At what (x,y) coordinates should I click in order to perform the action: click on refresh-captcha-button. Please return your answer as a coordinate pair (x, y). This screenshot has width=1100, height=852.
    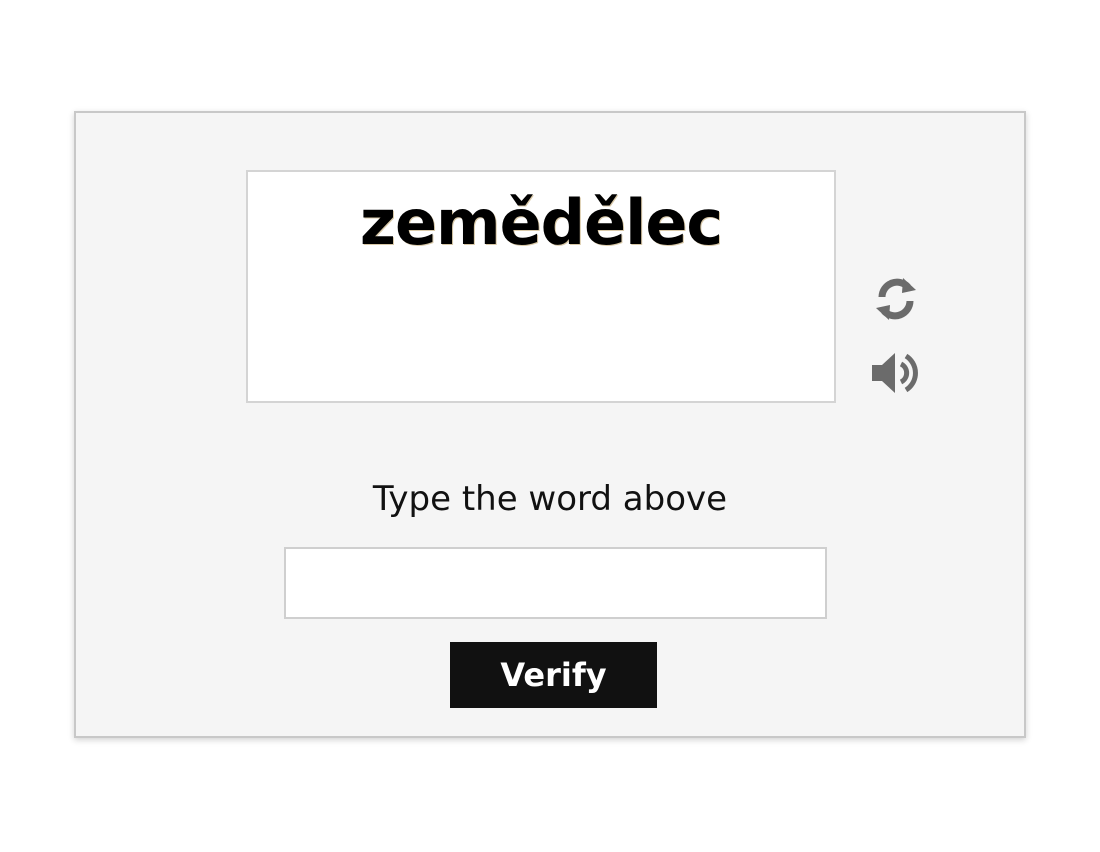
    Looking at the image, I should click on (896, 299).